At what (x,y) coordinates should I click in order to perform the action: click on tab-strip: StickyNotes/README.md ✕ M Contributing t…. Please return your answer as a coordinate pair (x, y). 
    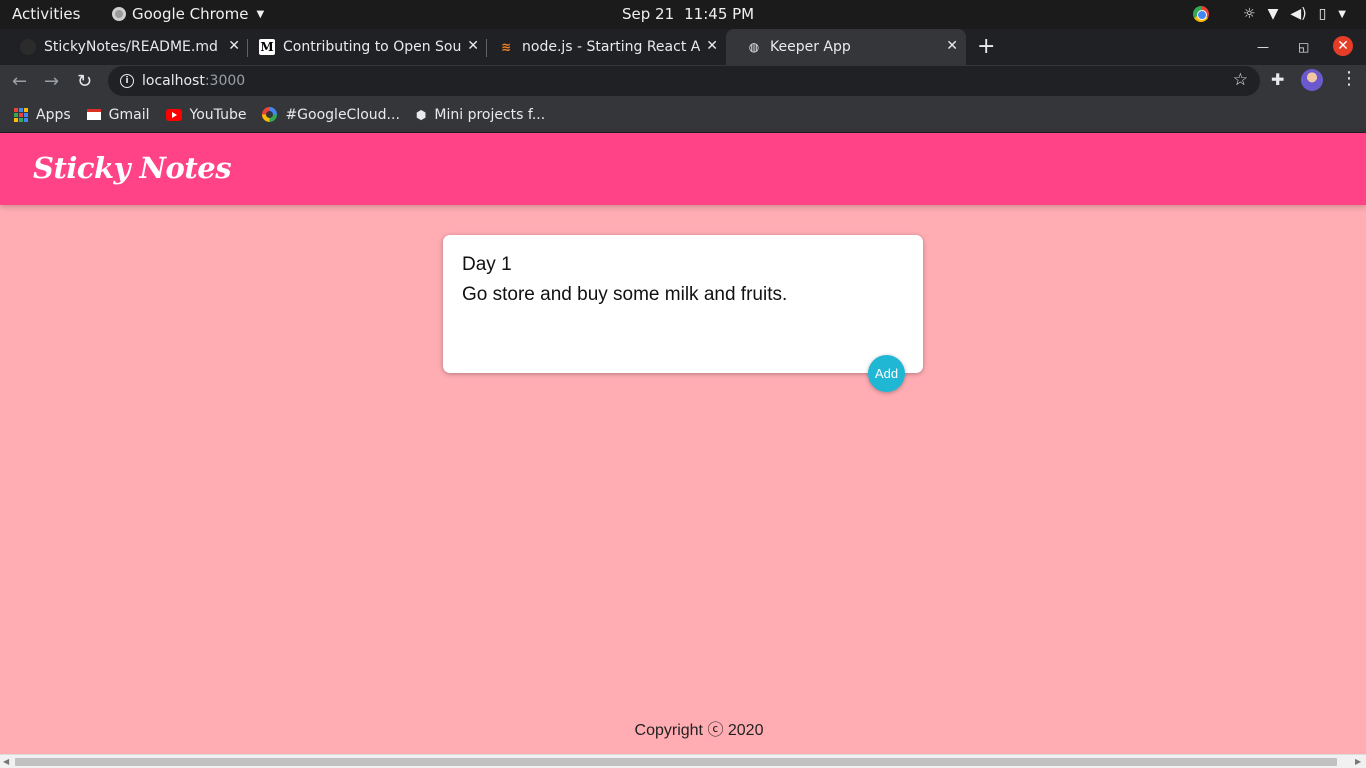
    Looking at the image, I should click on (683, 47).